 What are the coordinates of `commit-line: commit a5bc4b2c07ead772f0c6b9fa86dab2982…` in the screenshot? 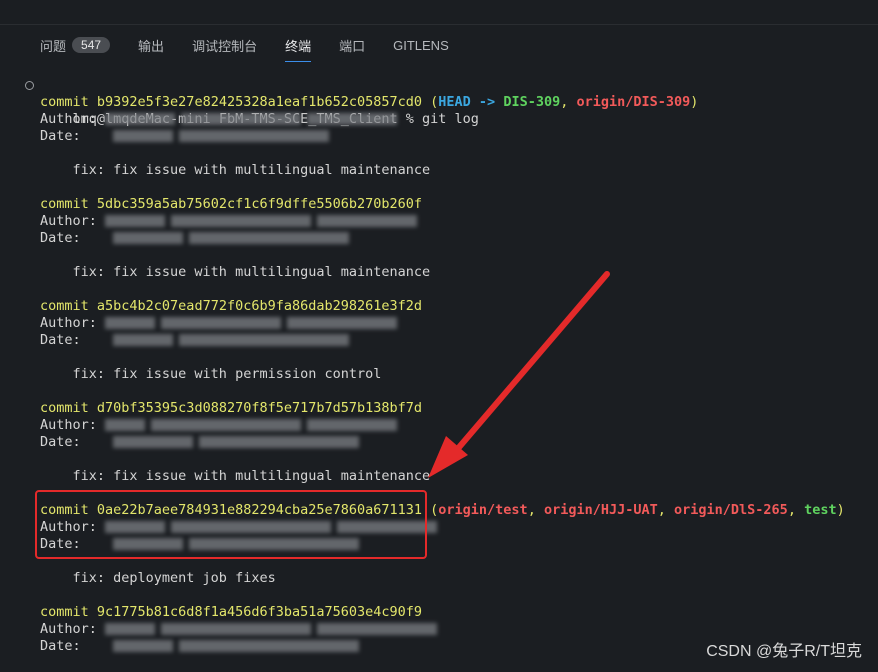 It's located at (231, 306).